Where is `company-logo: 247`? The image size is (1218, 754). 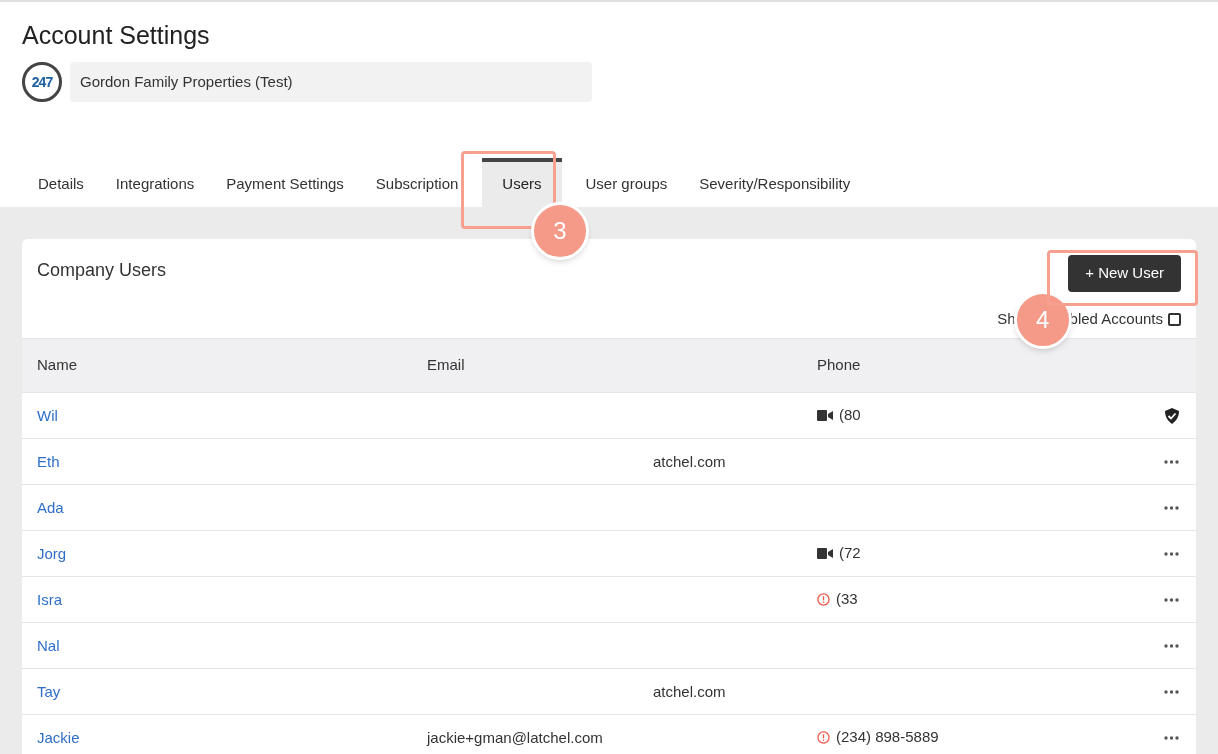 company-logo: 247 is located at coordinates (42, 82).